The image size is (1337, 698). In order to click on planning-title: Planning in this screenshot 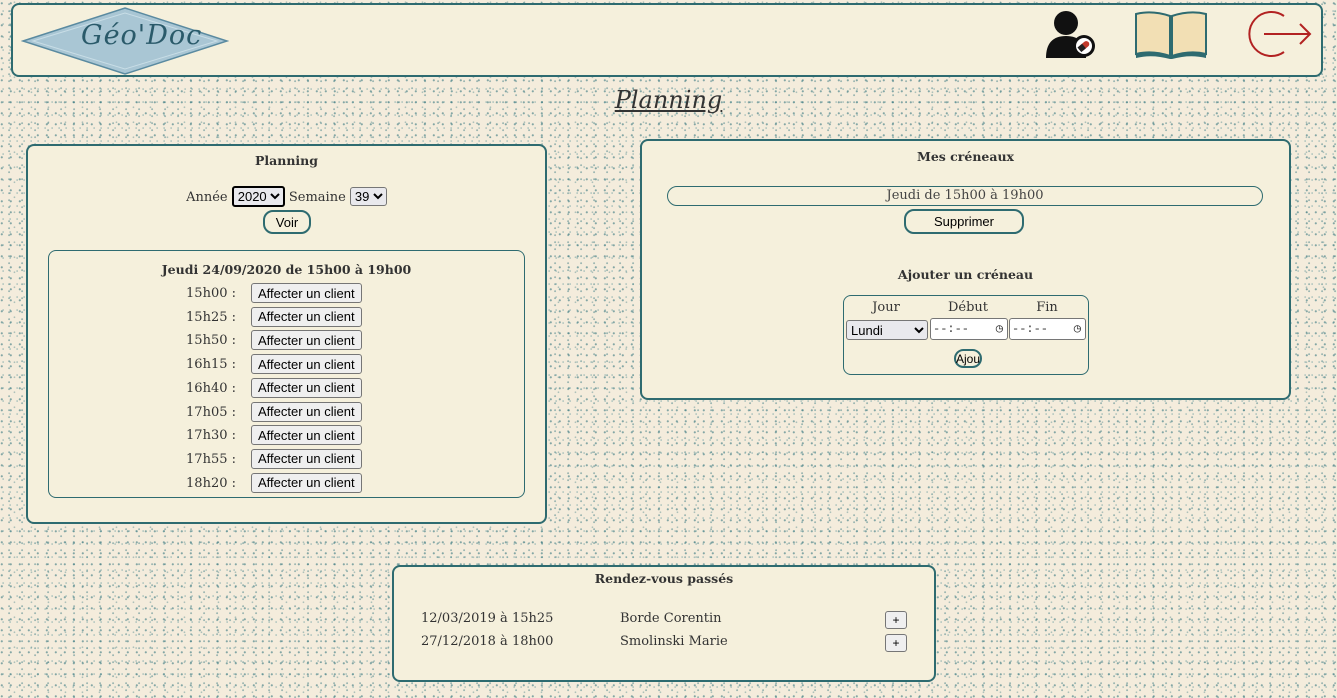, I will do `click(286, 160)`.